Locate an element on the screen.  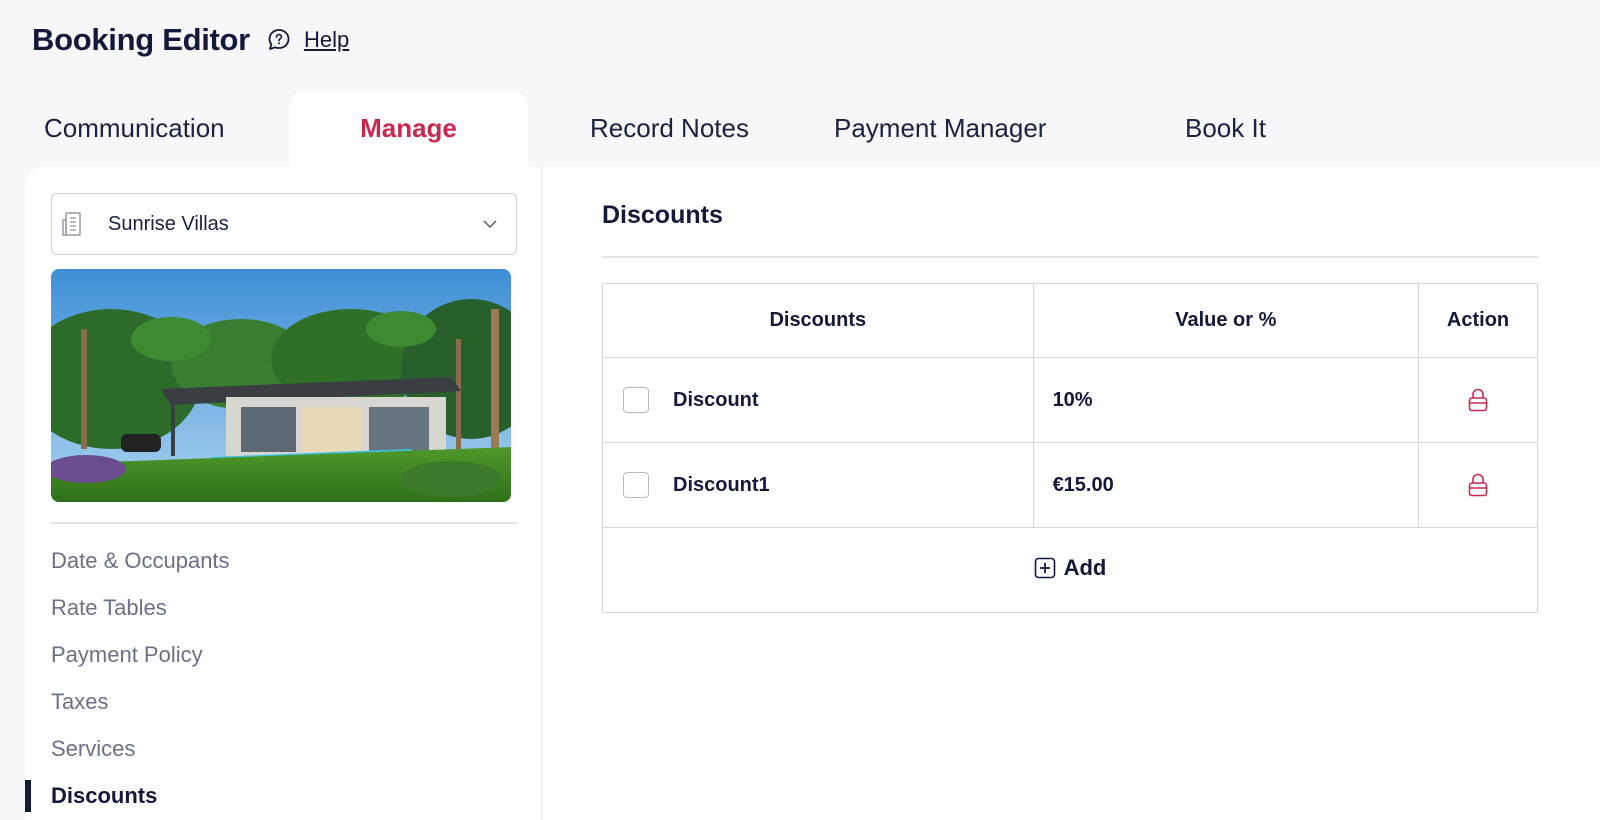
tab-communication: Communication is located at coordinates (134, 129).